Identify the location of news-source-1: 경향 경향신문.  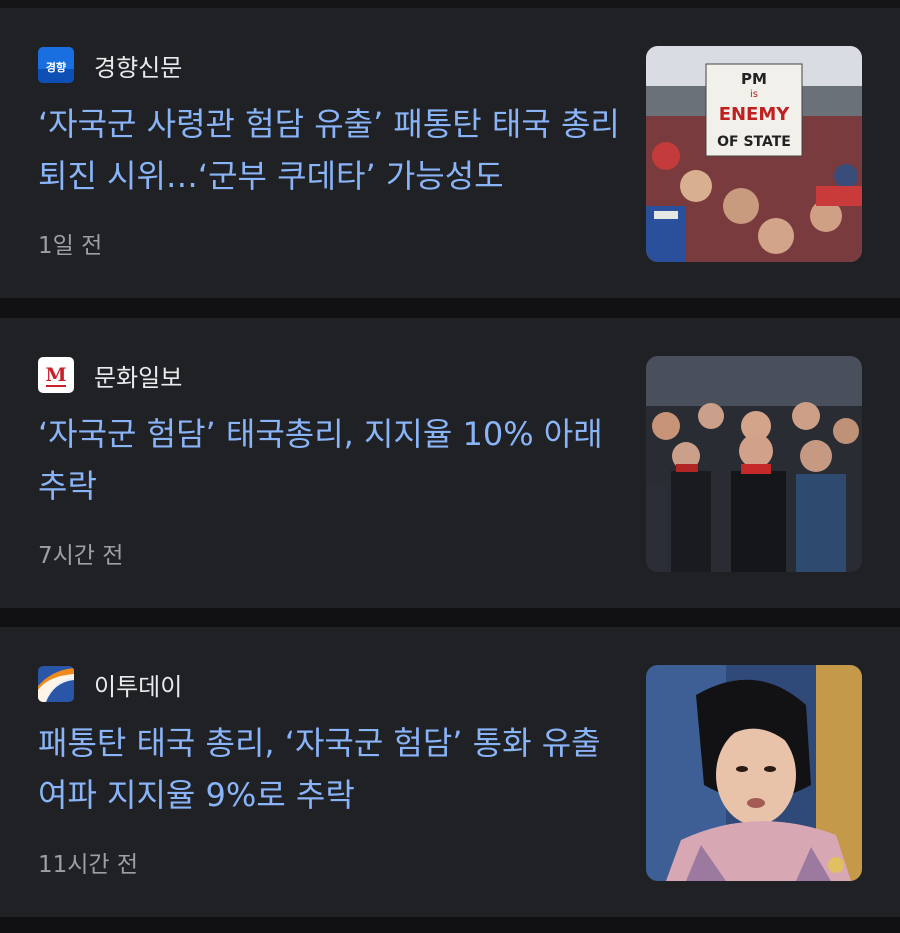
(110, 65).